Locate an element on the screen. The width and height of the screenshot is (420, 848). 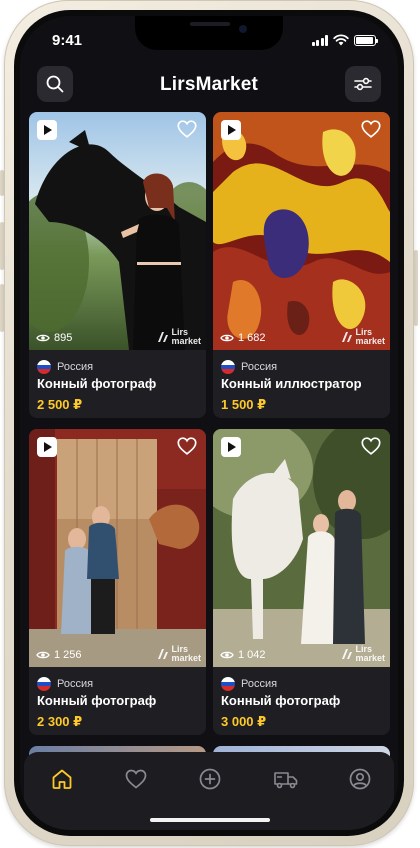
photo-couple-barn is located at coordinates (117, 548).